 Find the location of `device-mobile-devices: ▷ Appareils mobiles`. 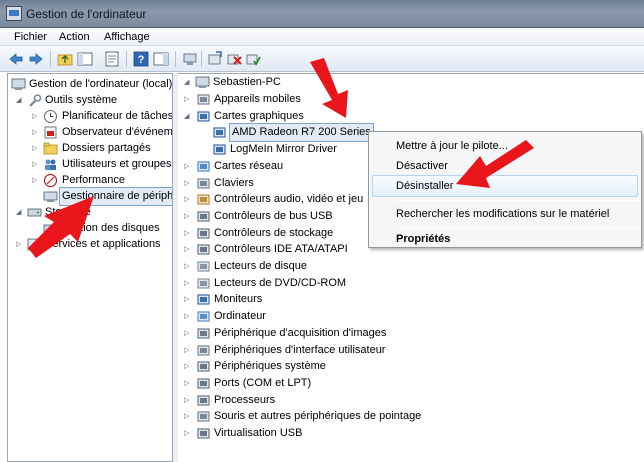

device-mobile-devices: ▷ Appareils mobiles is located at coordinates (408, 99).